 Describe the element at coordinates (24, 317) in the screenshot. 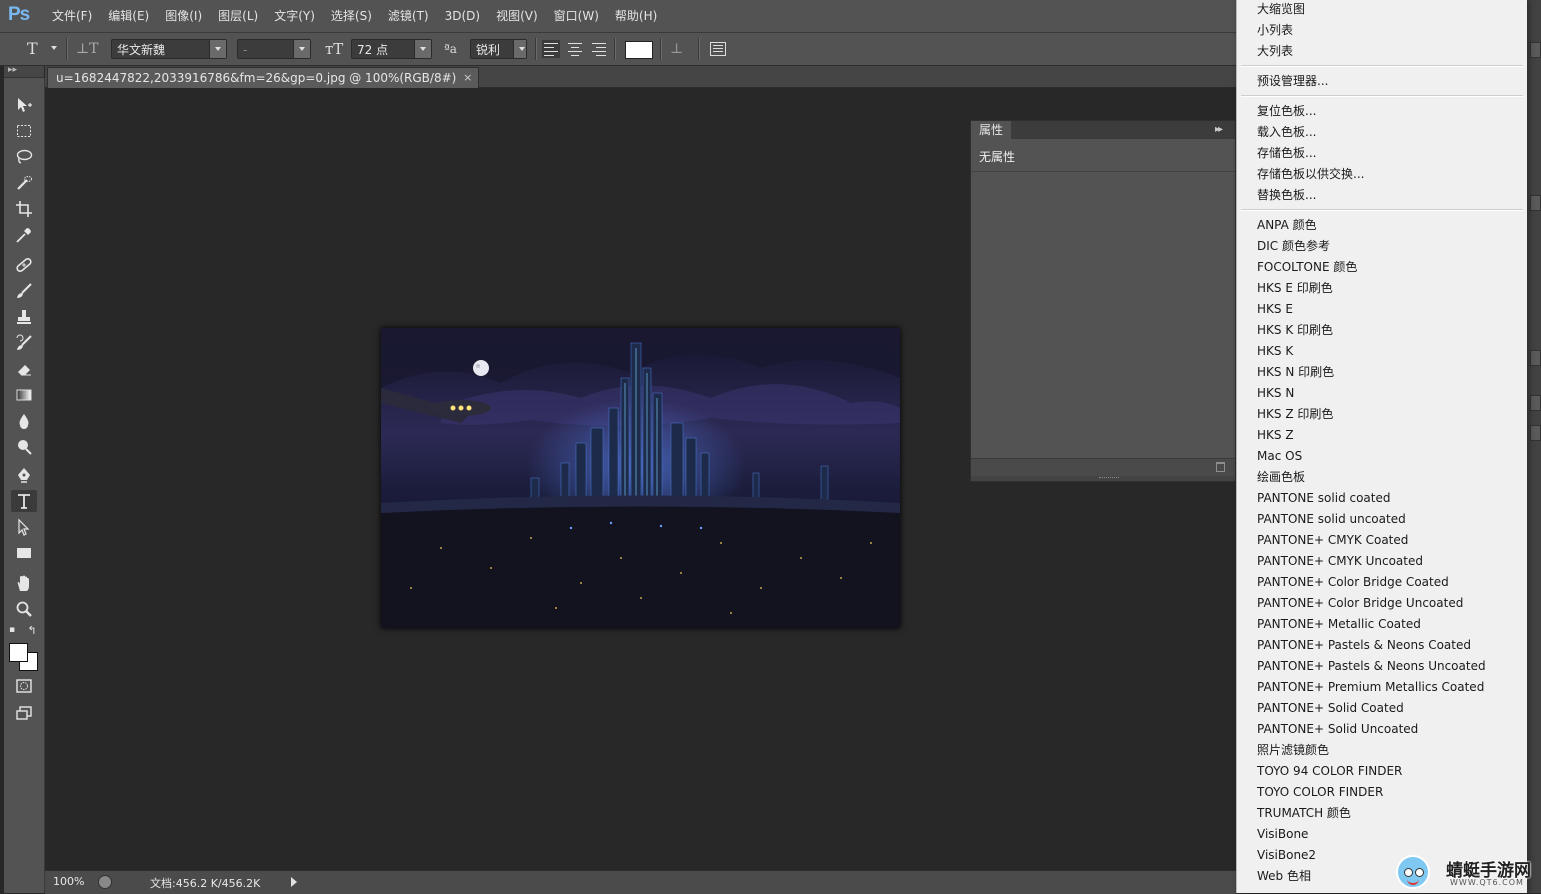

I see `clone-stamp-tool-icon` at that location.